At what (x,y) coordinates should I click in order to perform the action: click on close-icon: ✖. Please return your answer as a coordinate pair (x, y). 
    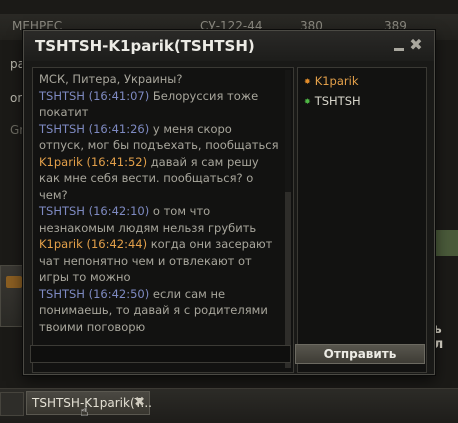
    Looking at the image, I should click on (416, 45).